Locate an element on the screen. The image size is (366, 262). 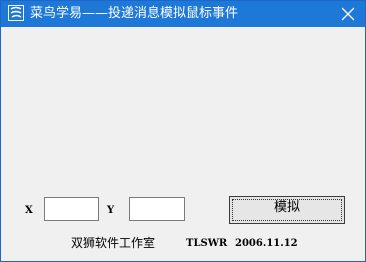
title-bar: 菜鸟学易——投递消息模拟鼠标事件 is located at coordinates (183, 14).